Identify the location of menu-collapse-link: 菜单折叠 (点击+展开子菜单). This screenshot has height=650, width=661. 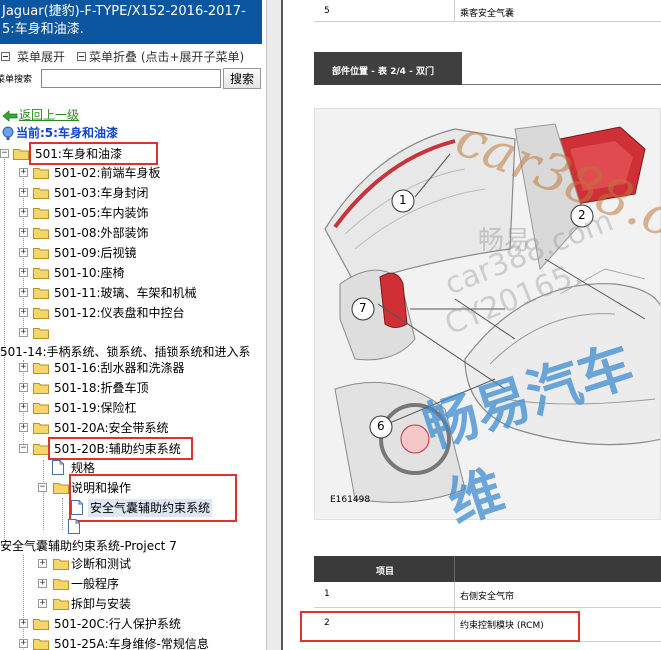
(166, 56).